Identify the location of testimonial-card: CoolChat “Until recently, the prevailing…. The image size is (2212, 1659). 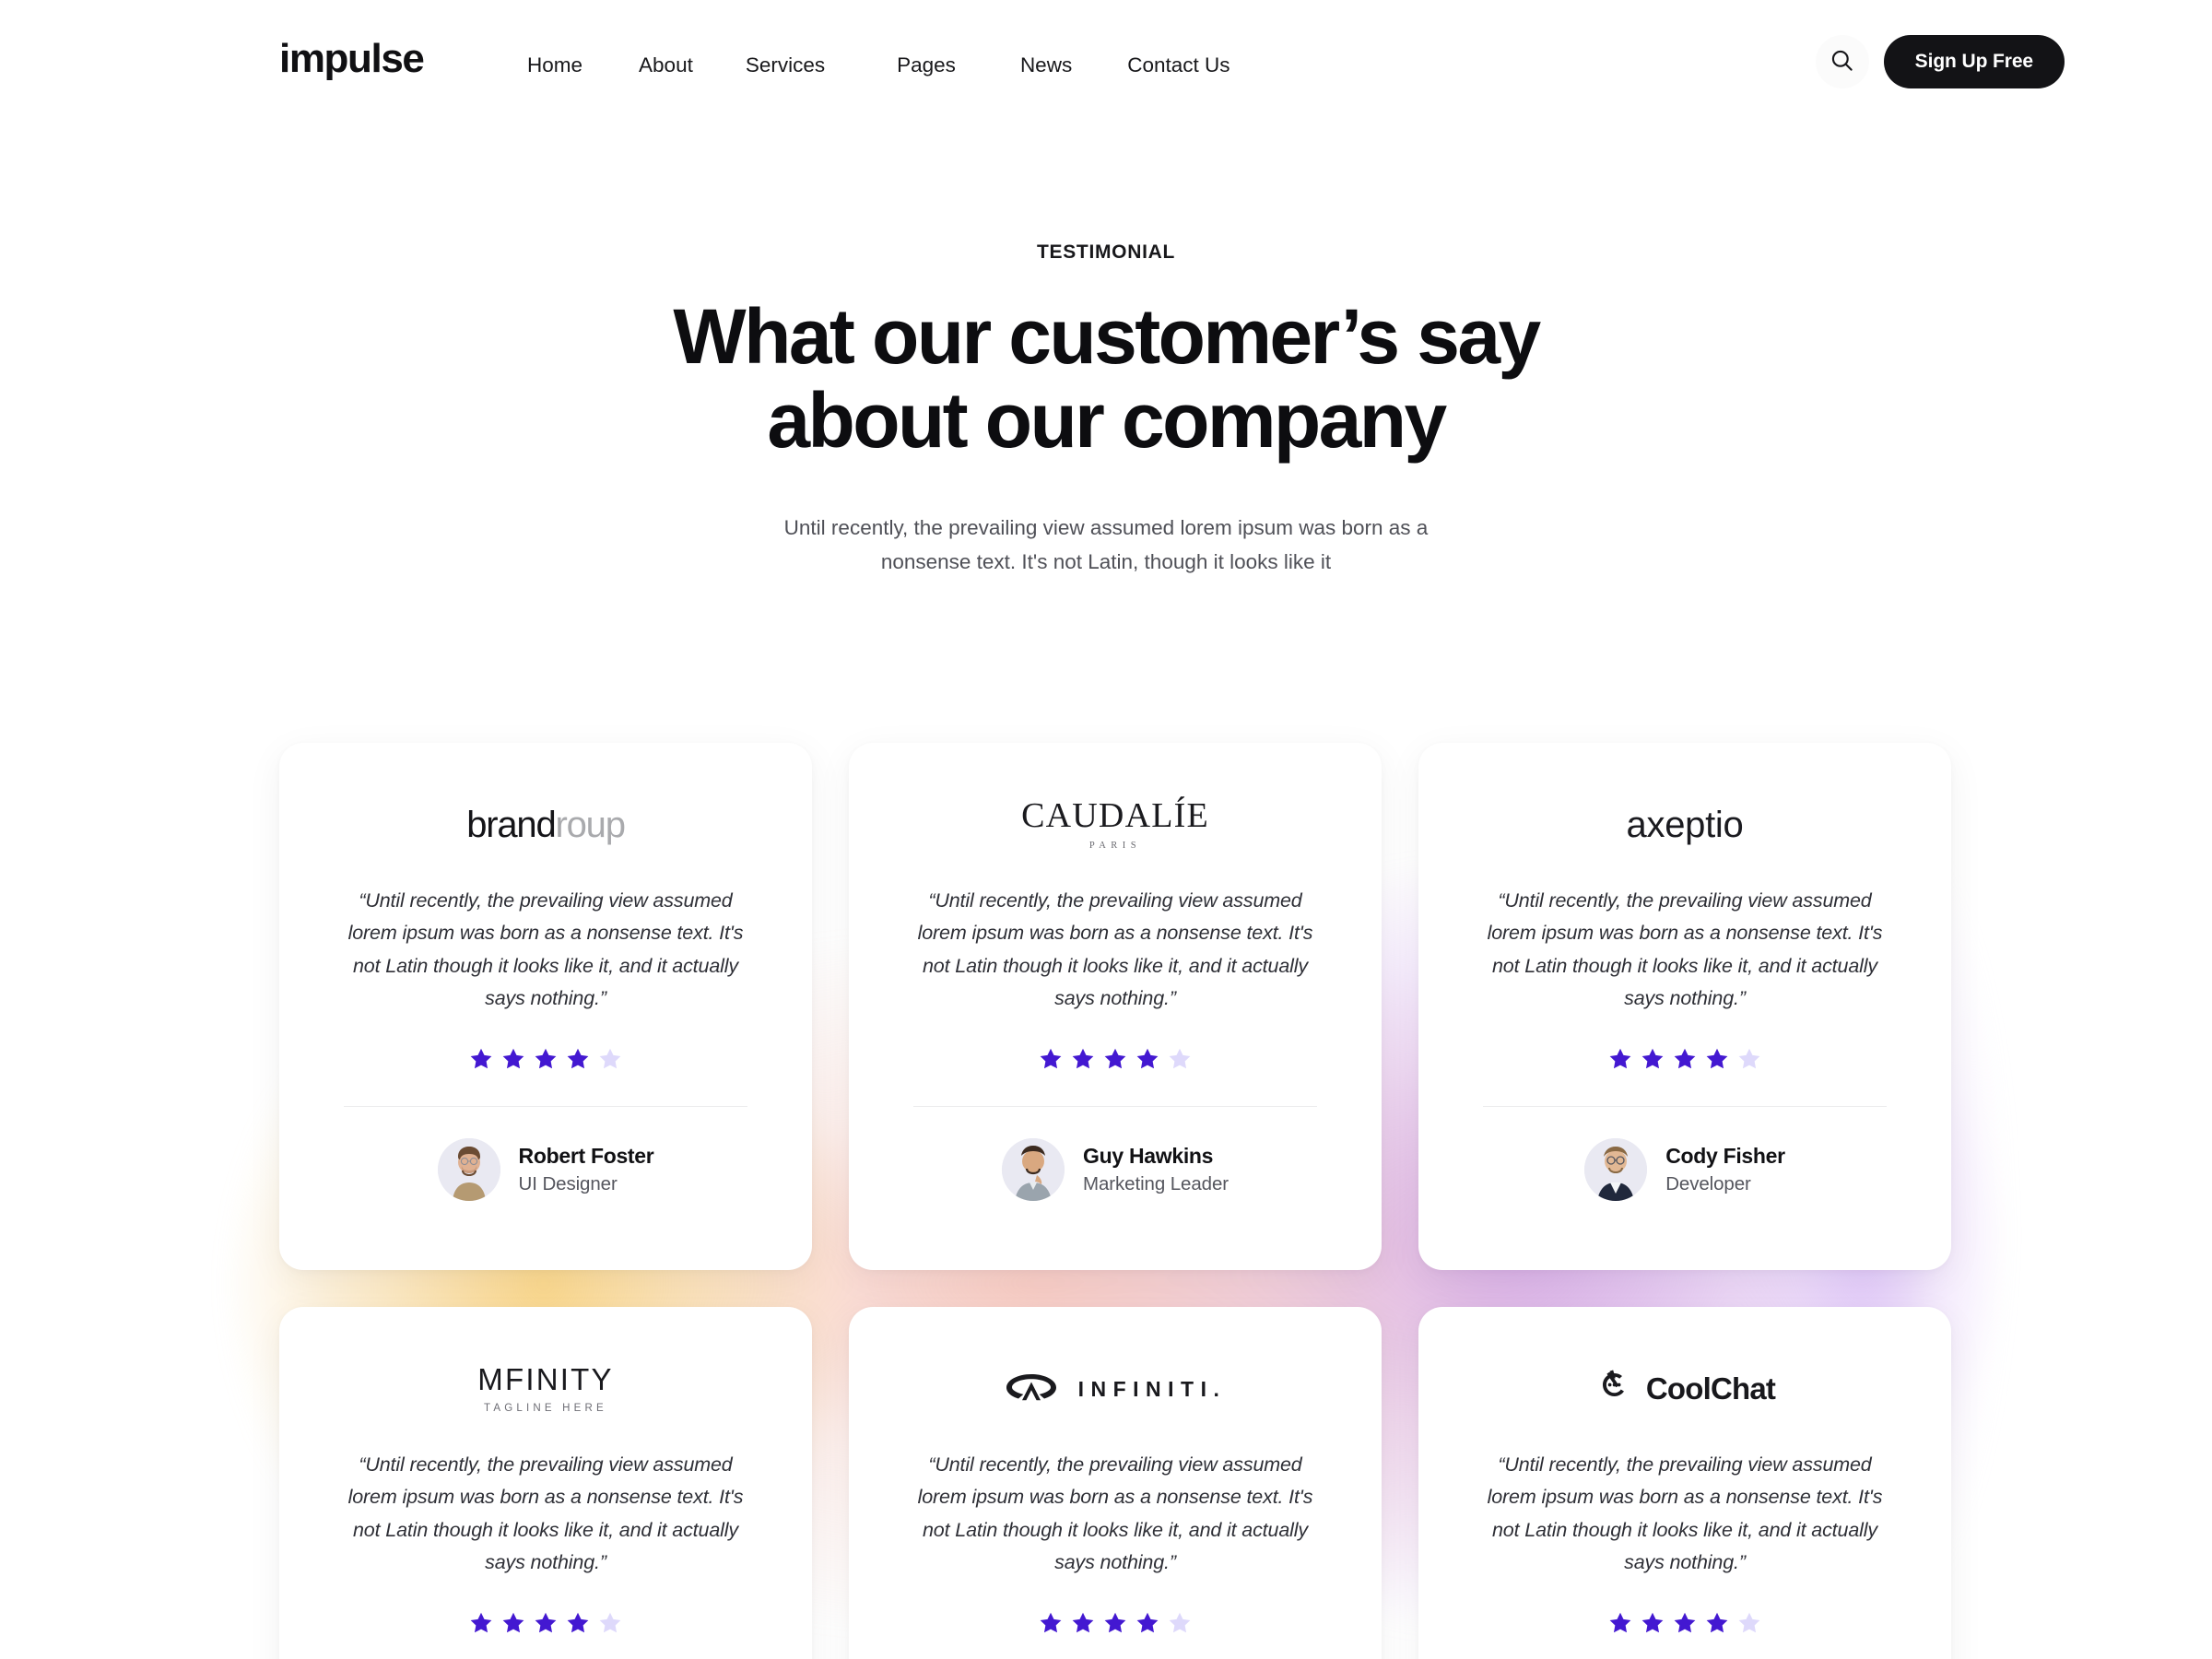
(1684, 1483).